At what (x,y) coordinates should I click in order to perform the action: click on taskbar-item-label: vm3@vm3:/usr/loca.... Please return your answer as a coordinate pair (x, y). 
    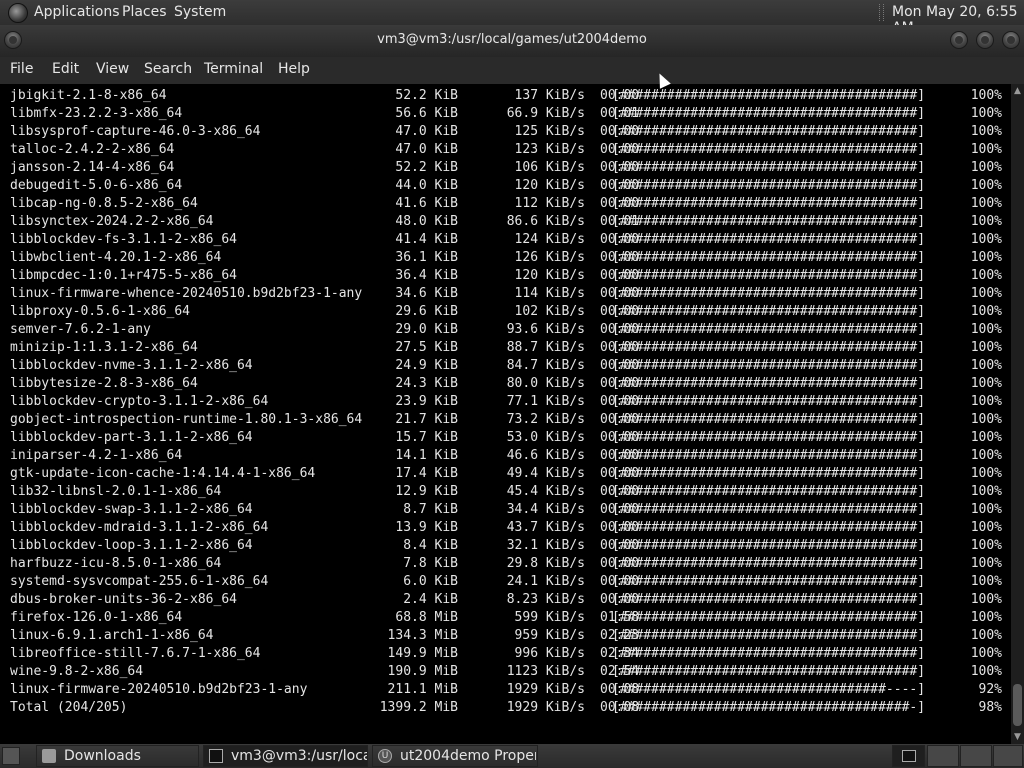
    Looking at the image, I should click on (299, 756).